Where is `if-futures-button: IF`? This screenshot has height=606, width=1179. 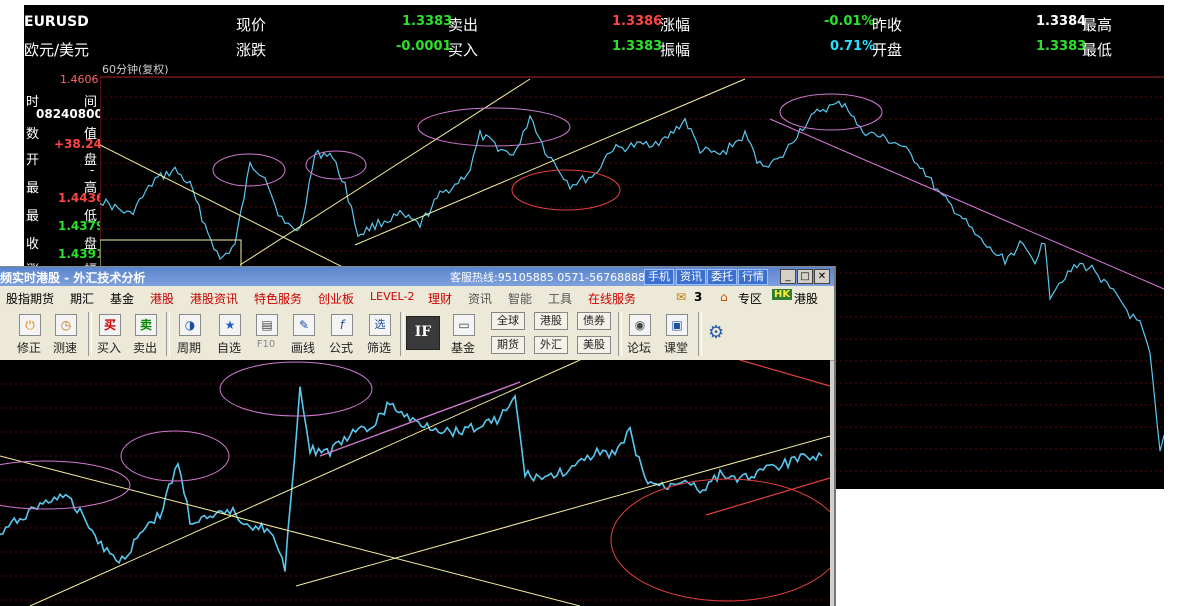
if-futures-button: IF is located at coordinates (423, 333).